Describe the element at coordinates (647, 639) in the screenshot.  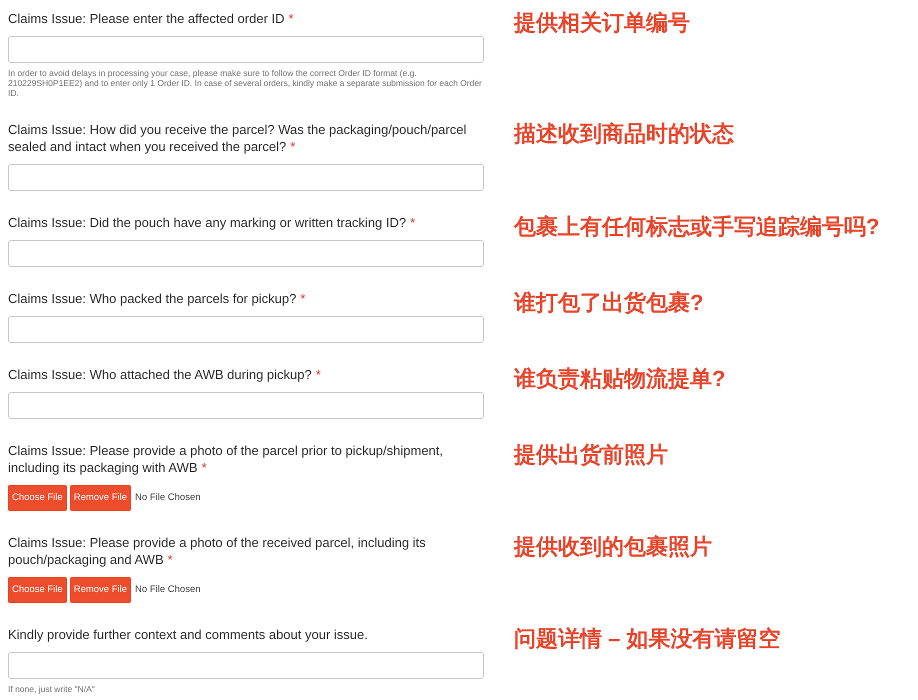
I see `annotation-text: 问题详情 – 如果没有请留空` at that location.